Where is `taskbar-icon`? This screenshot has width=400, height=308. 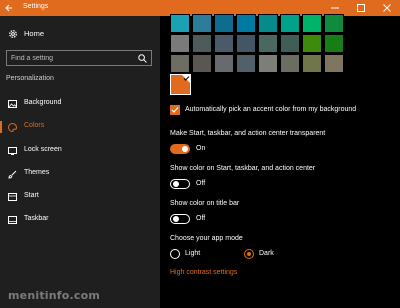
taskbar-icon is located at coordinates (12, 220).